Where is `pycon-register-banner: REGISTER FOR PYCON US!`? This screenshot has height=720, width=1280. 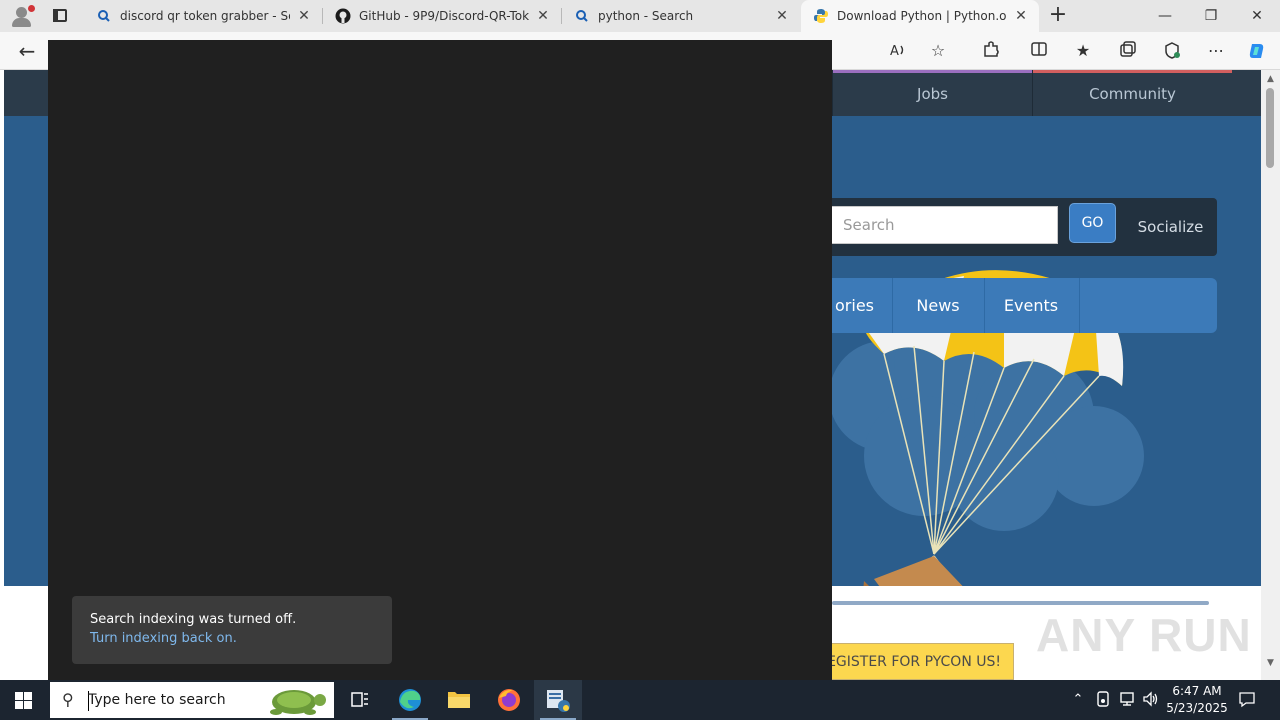
pycon-register-banner: REGISTER FOR PYCON US! is located at coordinates (915, 661).